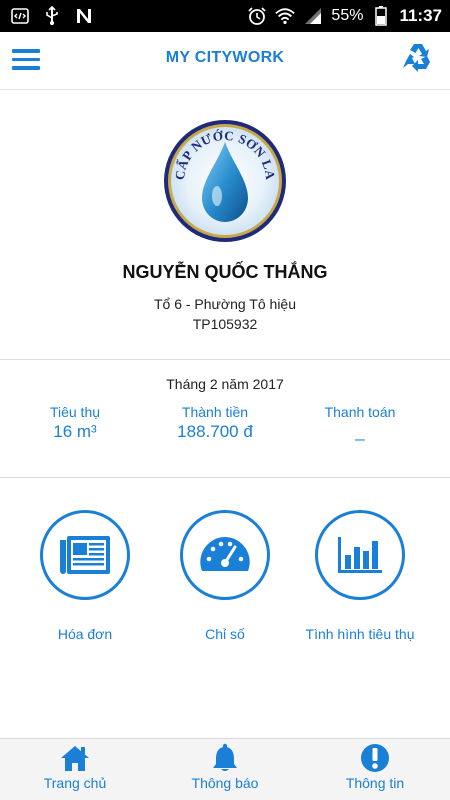 This screenshot has height=800, width=450. What do you see at coordinates (225, 576) in the screenshot?
I see `meter-reading-button: Chỉ số` at bounding box center [225, 576].